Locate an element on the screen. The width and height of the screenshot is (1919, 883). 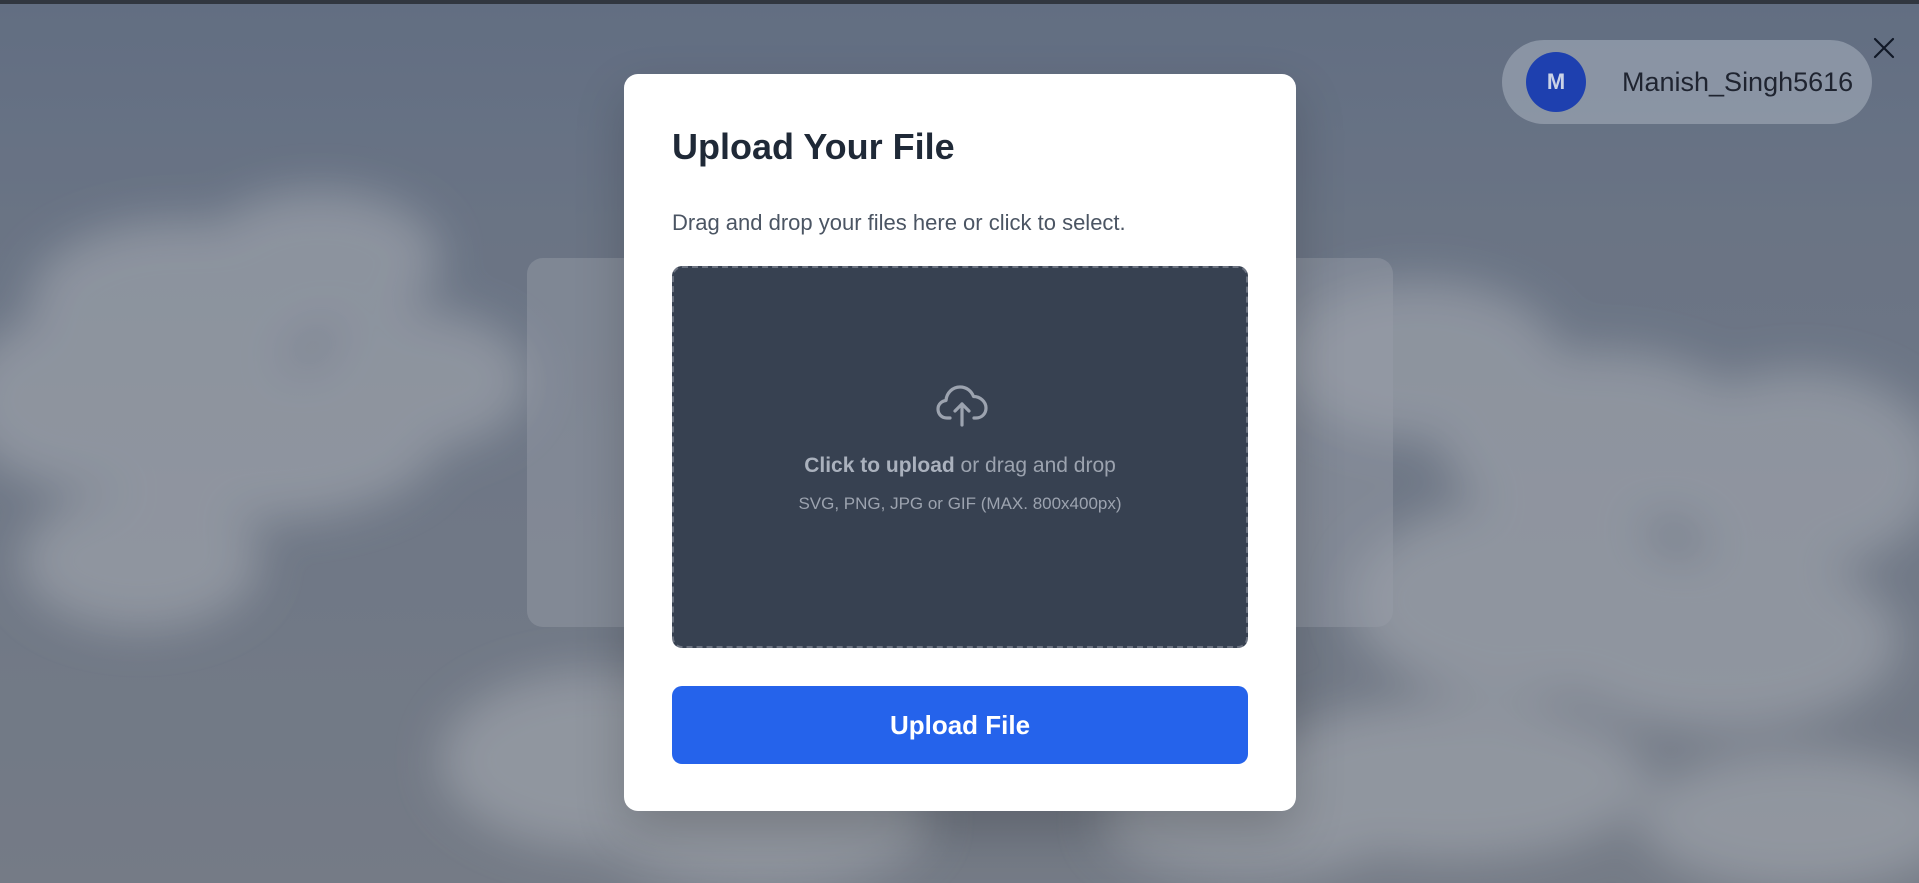
modal-title: Upload Your File is located at coordinates (813, 146).